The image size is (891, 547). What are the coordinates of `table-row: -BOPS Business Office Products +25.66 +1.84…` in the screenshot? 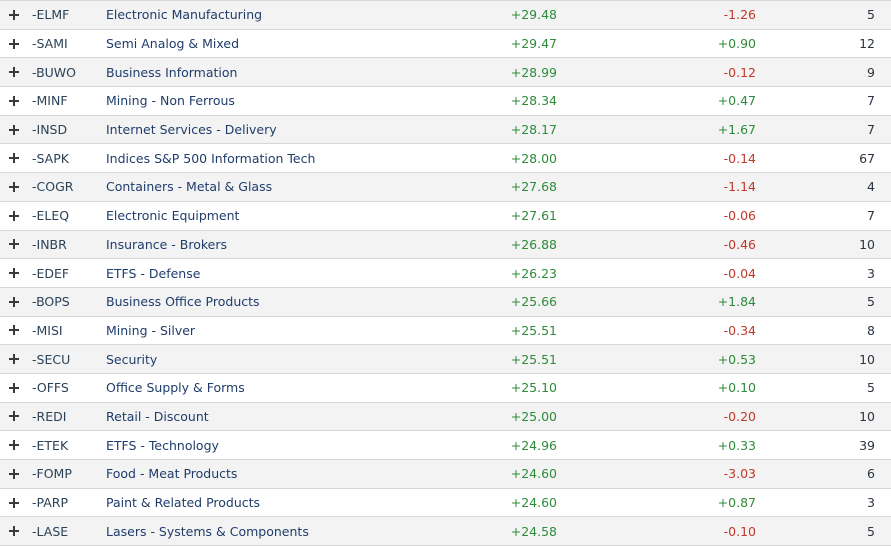 It's located at (445, 302).